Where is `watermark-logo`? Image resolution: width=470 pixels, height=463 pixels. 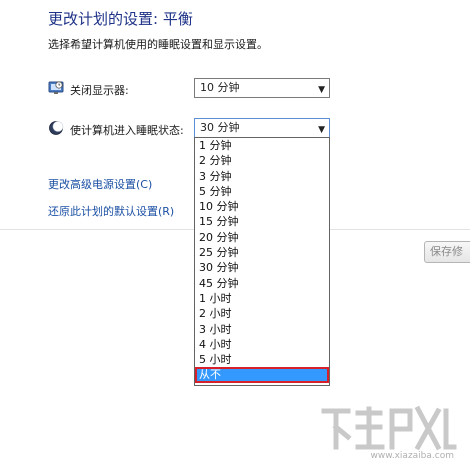 watermark-logo is located at coordinates (389, 428).